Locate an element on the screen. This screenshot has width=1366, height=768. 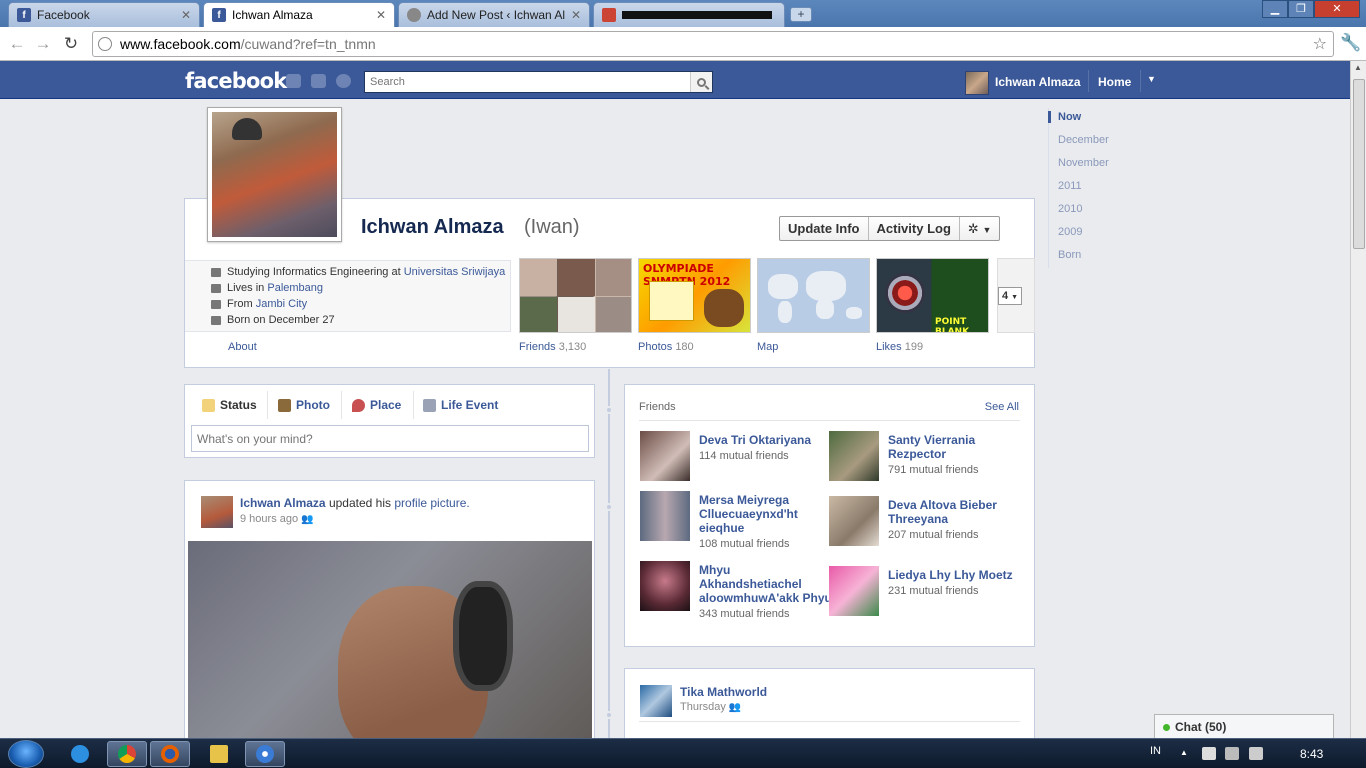
school-link: Universitas Sriwijaya is located at coordinates (454, 272).